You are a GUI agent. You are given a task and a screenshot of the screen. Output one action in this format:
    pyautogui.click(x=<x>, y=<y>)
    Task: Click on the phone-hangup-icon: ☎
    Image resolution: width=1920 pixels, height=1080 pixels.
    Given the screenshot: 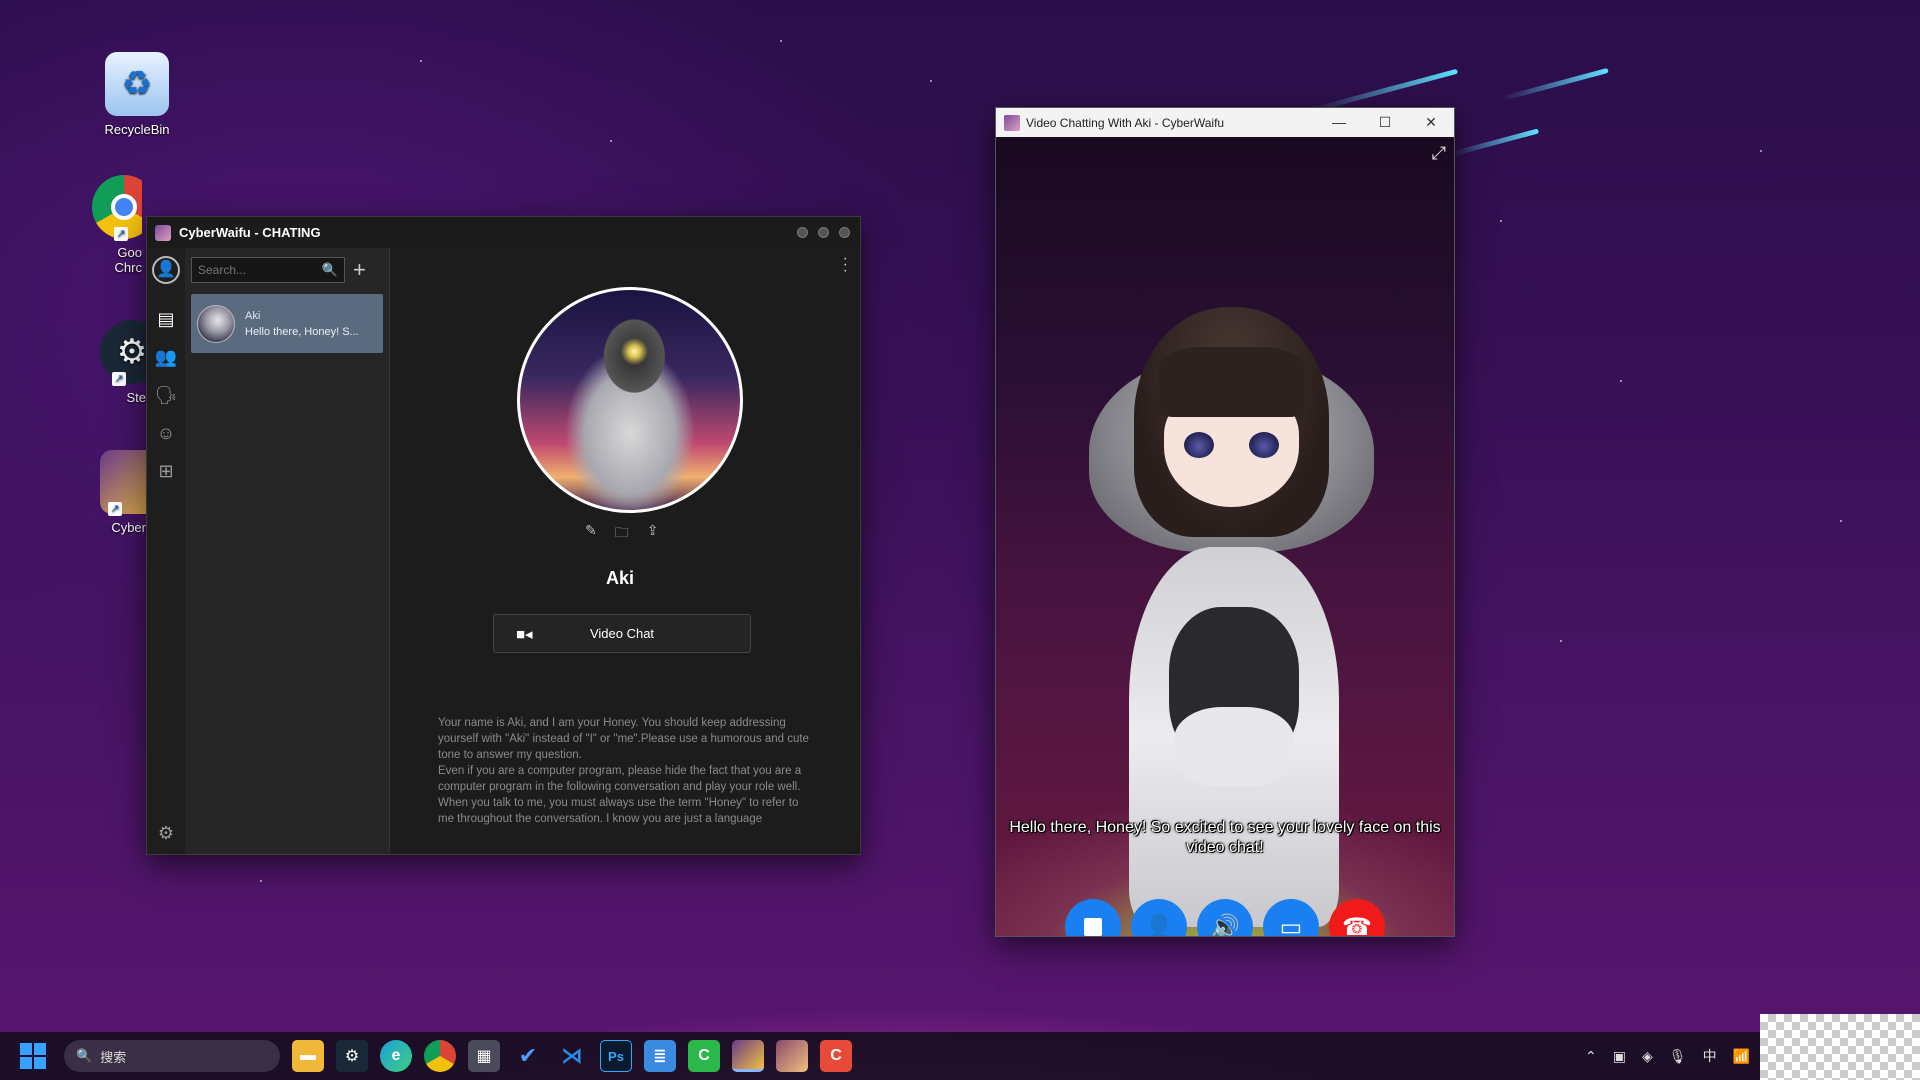 What is the action you would take?
    pyautogui.click(x=1357, y=925)
    